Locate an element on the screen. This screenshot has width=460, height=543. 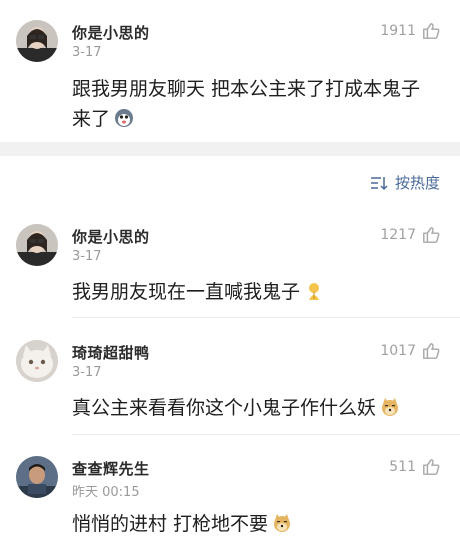
like-count: 1911 is located at coordinates (398, 31).